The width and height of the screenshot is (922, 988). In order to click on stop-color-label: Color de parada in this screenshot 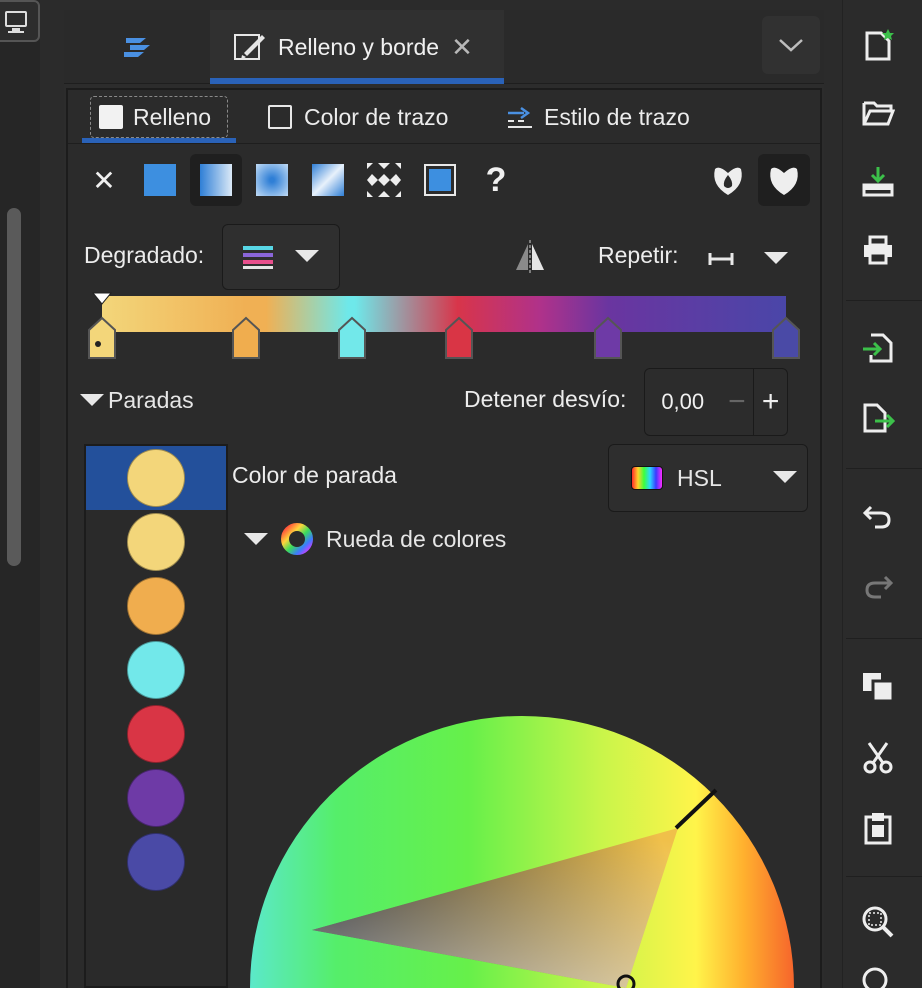, I will do `click(314, 475)`.